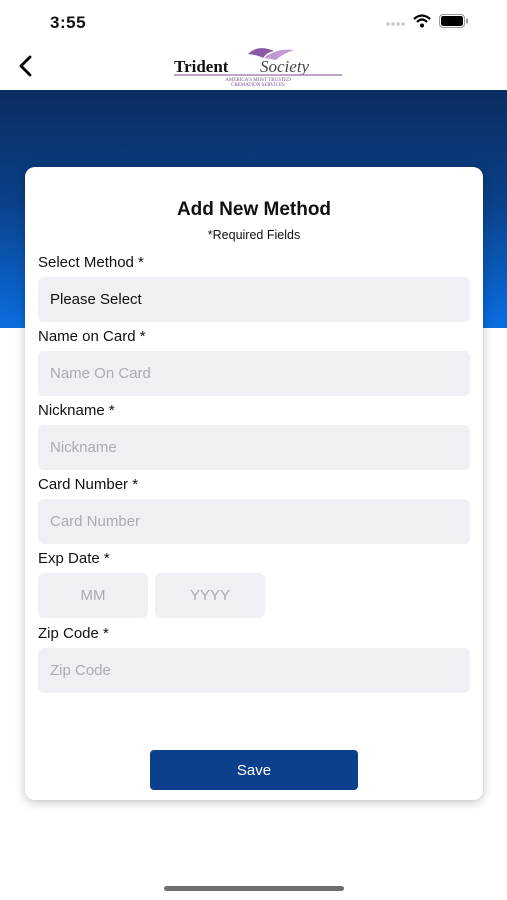 The height and width of the screenshot is (900, 507). What do you see at coordinates (76, 410) in the screenshot?
I see `nickname-label: Nickname *` at bounding box center [76, 410].